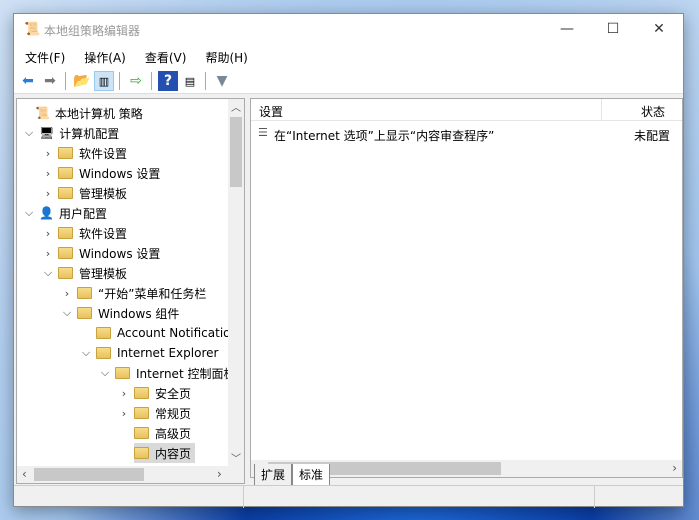  I want to click on tree-item-label: 内容页, so click(173, 453).